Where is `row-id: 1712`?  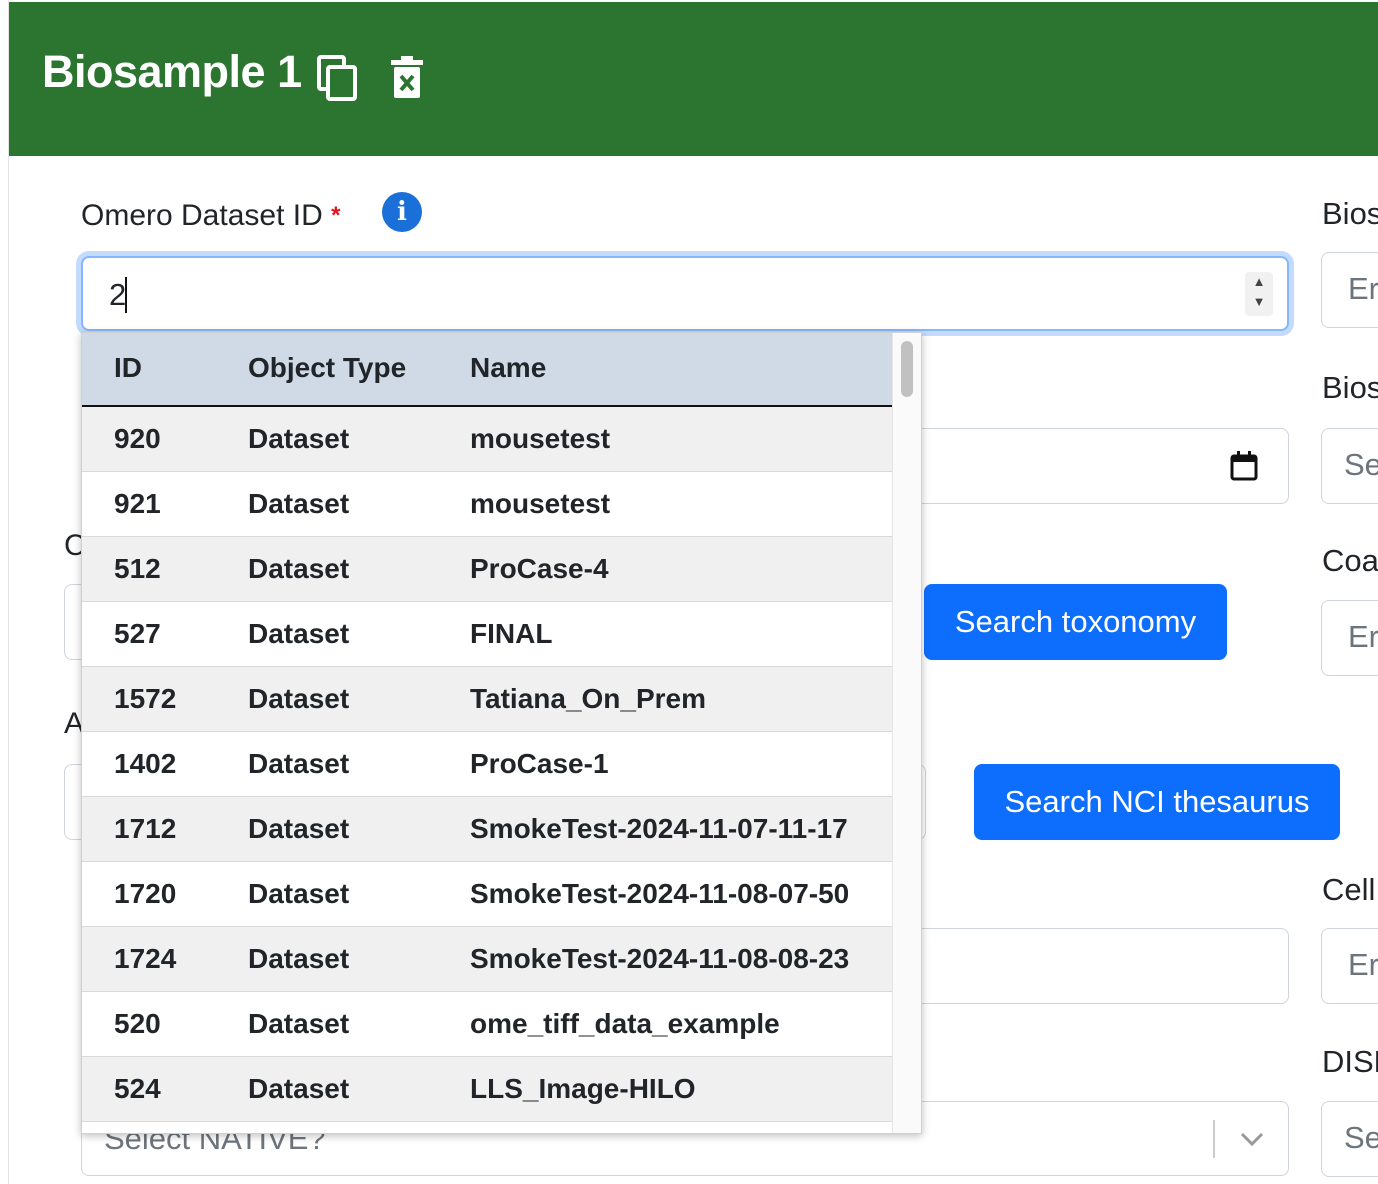
row-id: 1712 is located at coordinates (145, 828).